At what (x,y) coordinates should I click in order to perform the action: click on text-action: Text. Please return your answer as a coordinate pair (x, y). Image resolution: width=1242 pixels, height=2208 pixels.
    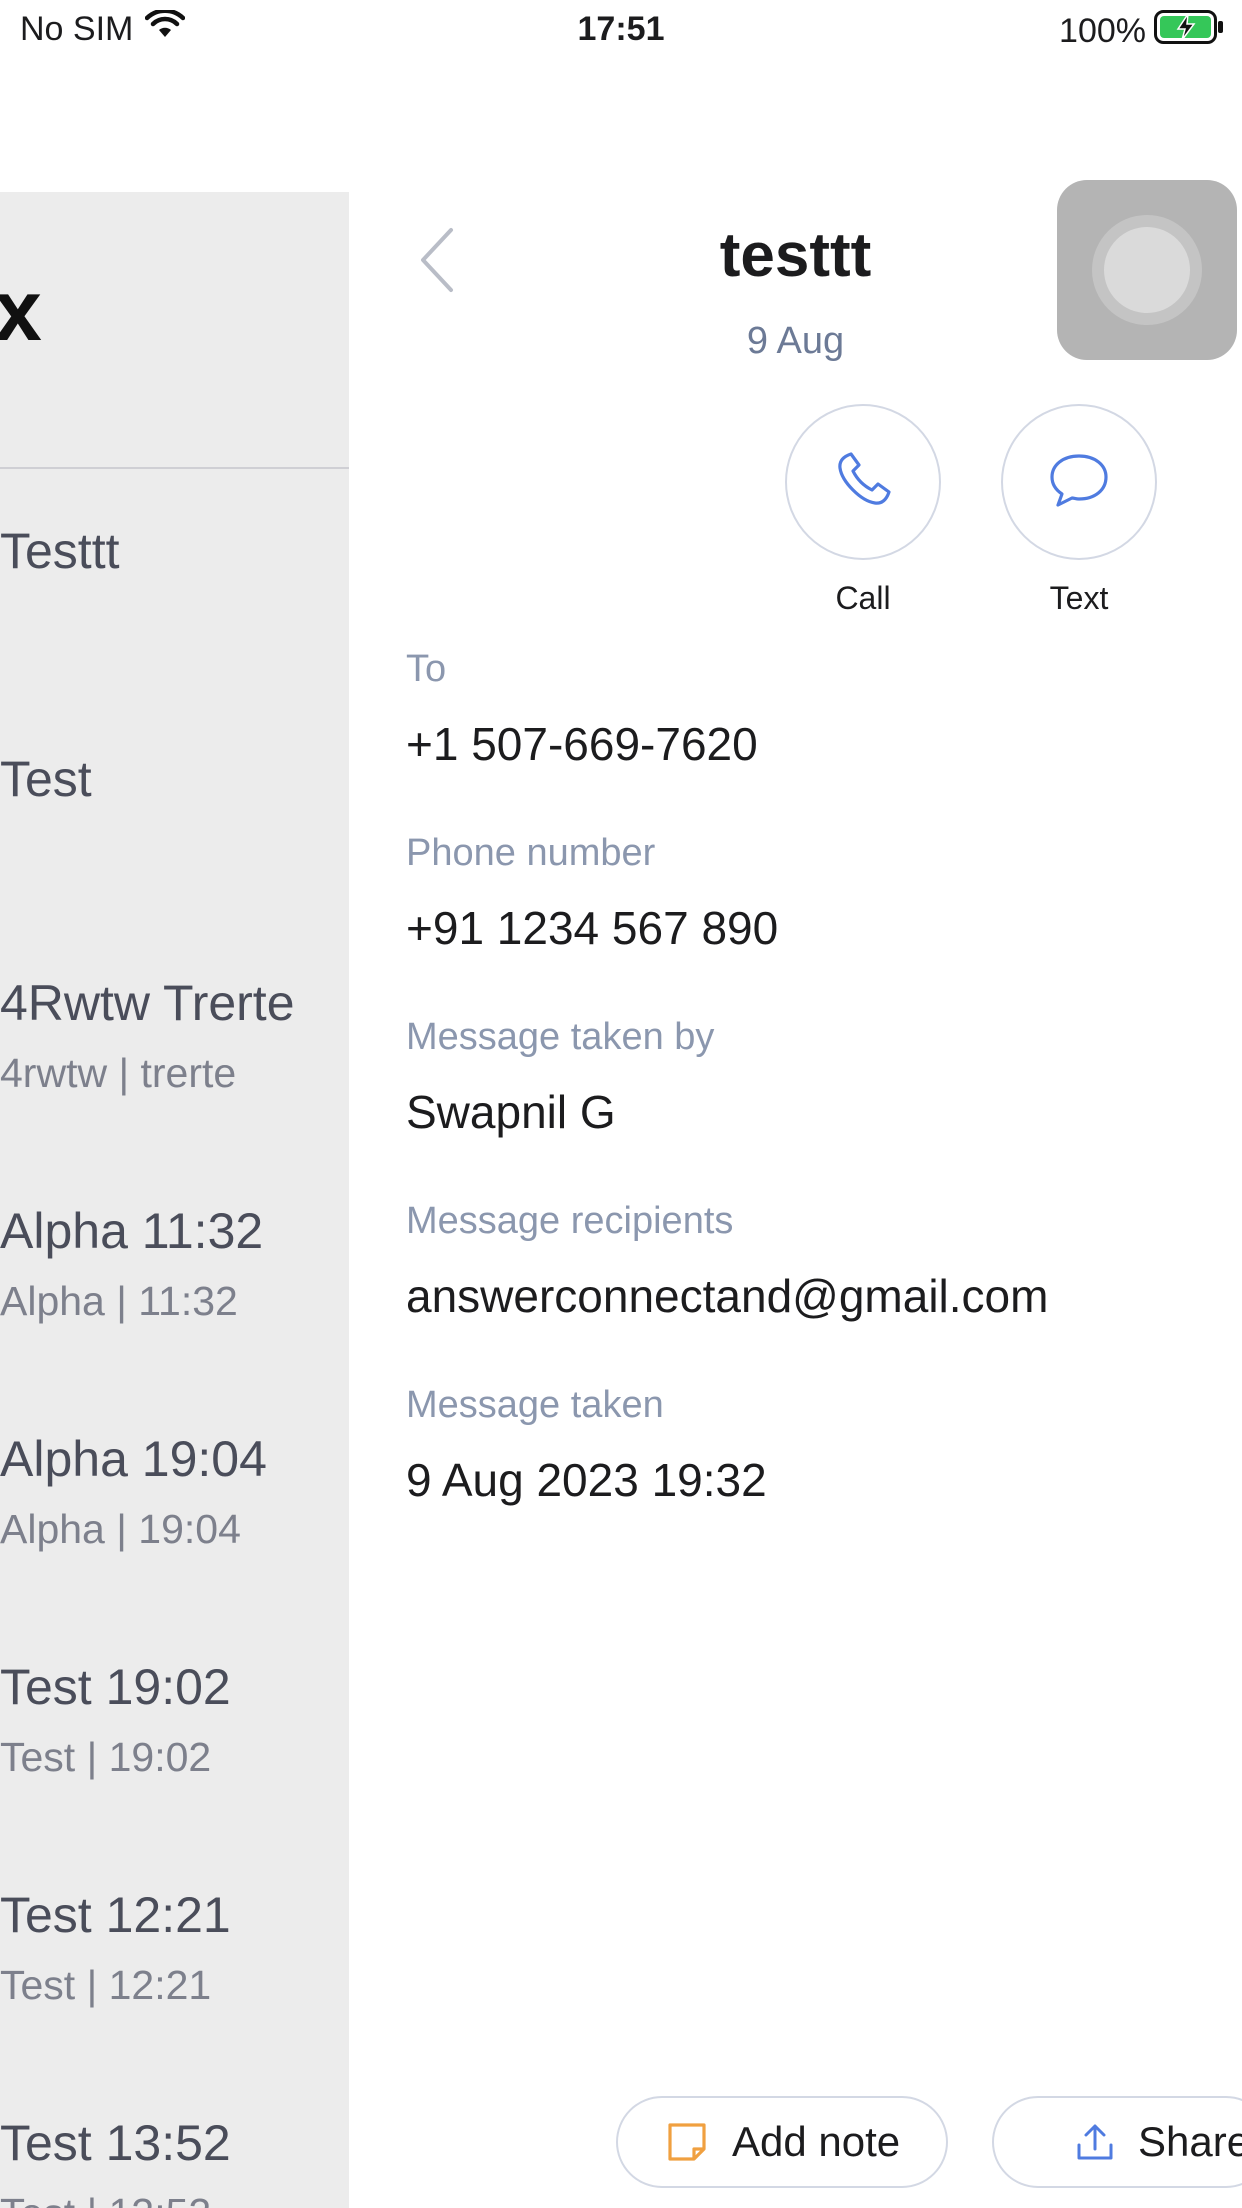
    Looking at the image, I should click on (1079, 510).